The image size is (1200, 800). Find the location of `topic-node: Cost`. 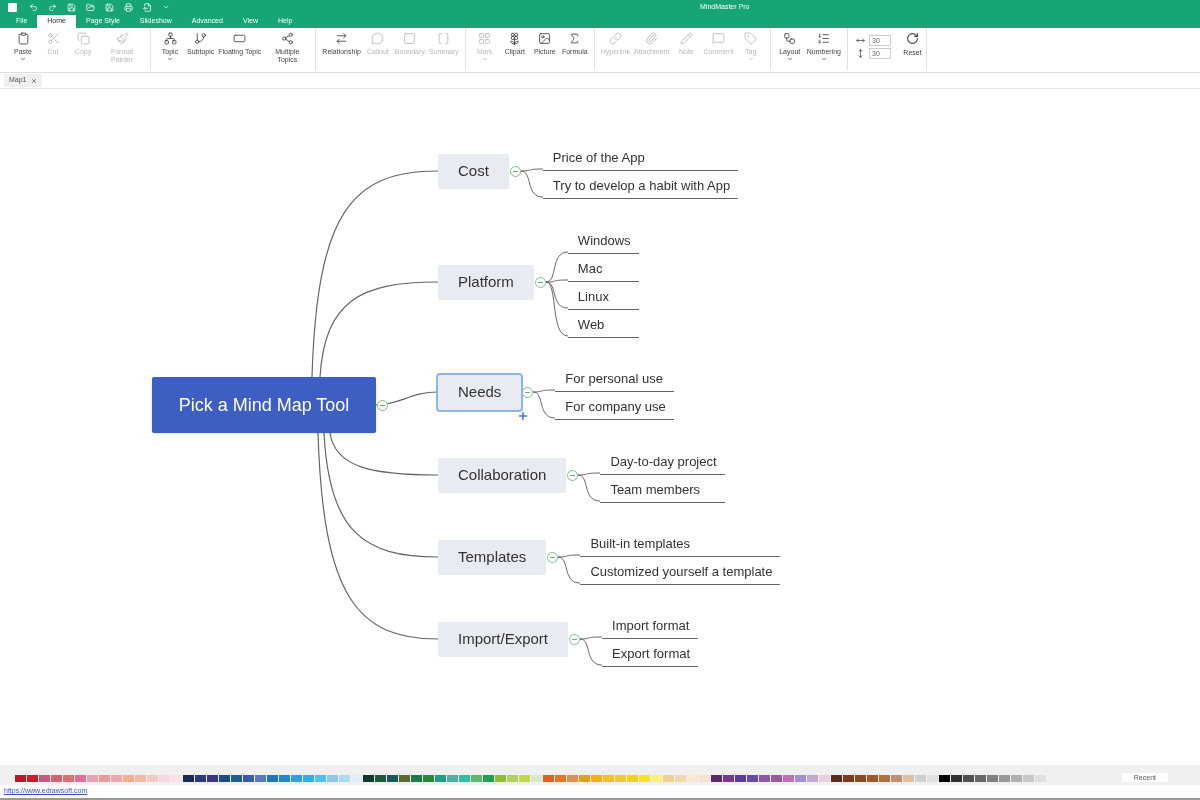

topic-node: Cost is located at coordinates (473, 171).